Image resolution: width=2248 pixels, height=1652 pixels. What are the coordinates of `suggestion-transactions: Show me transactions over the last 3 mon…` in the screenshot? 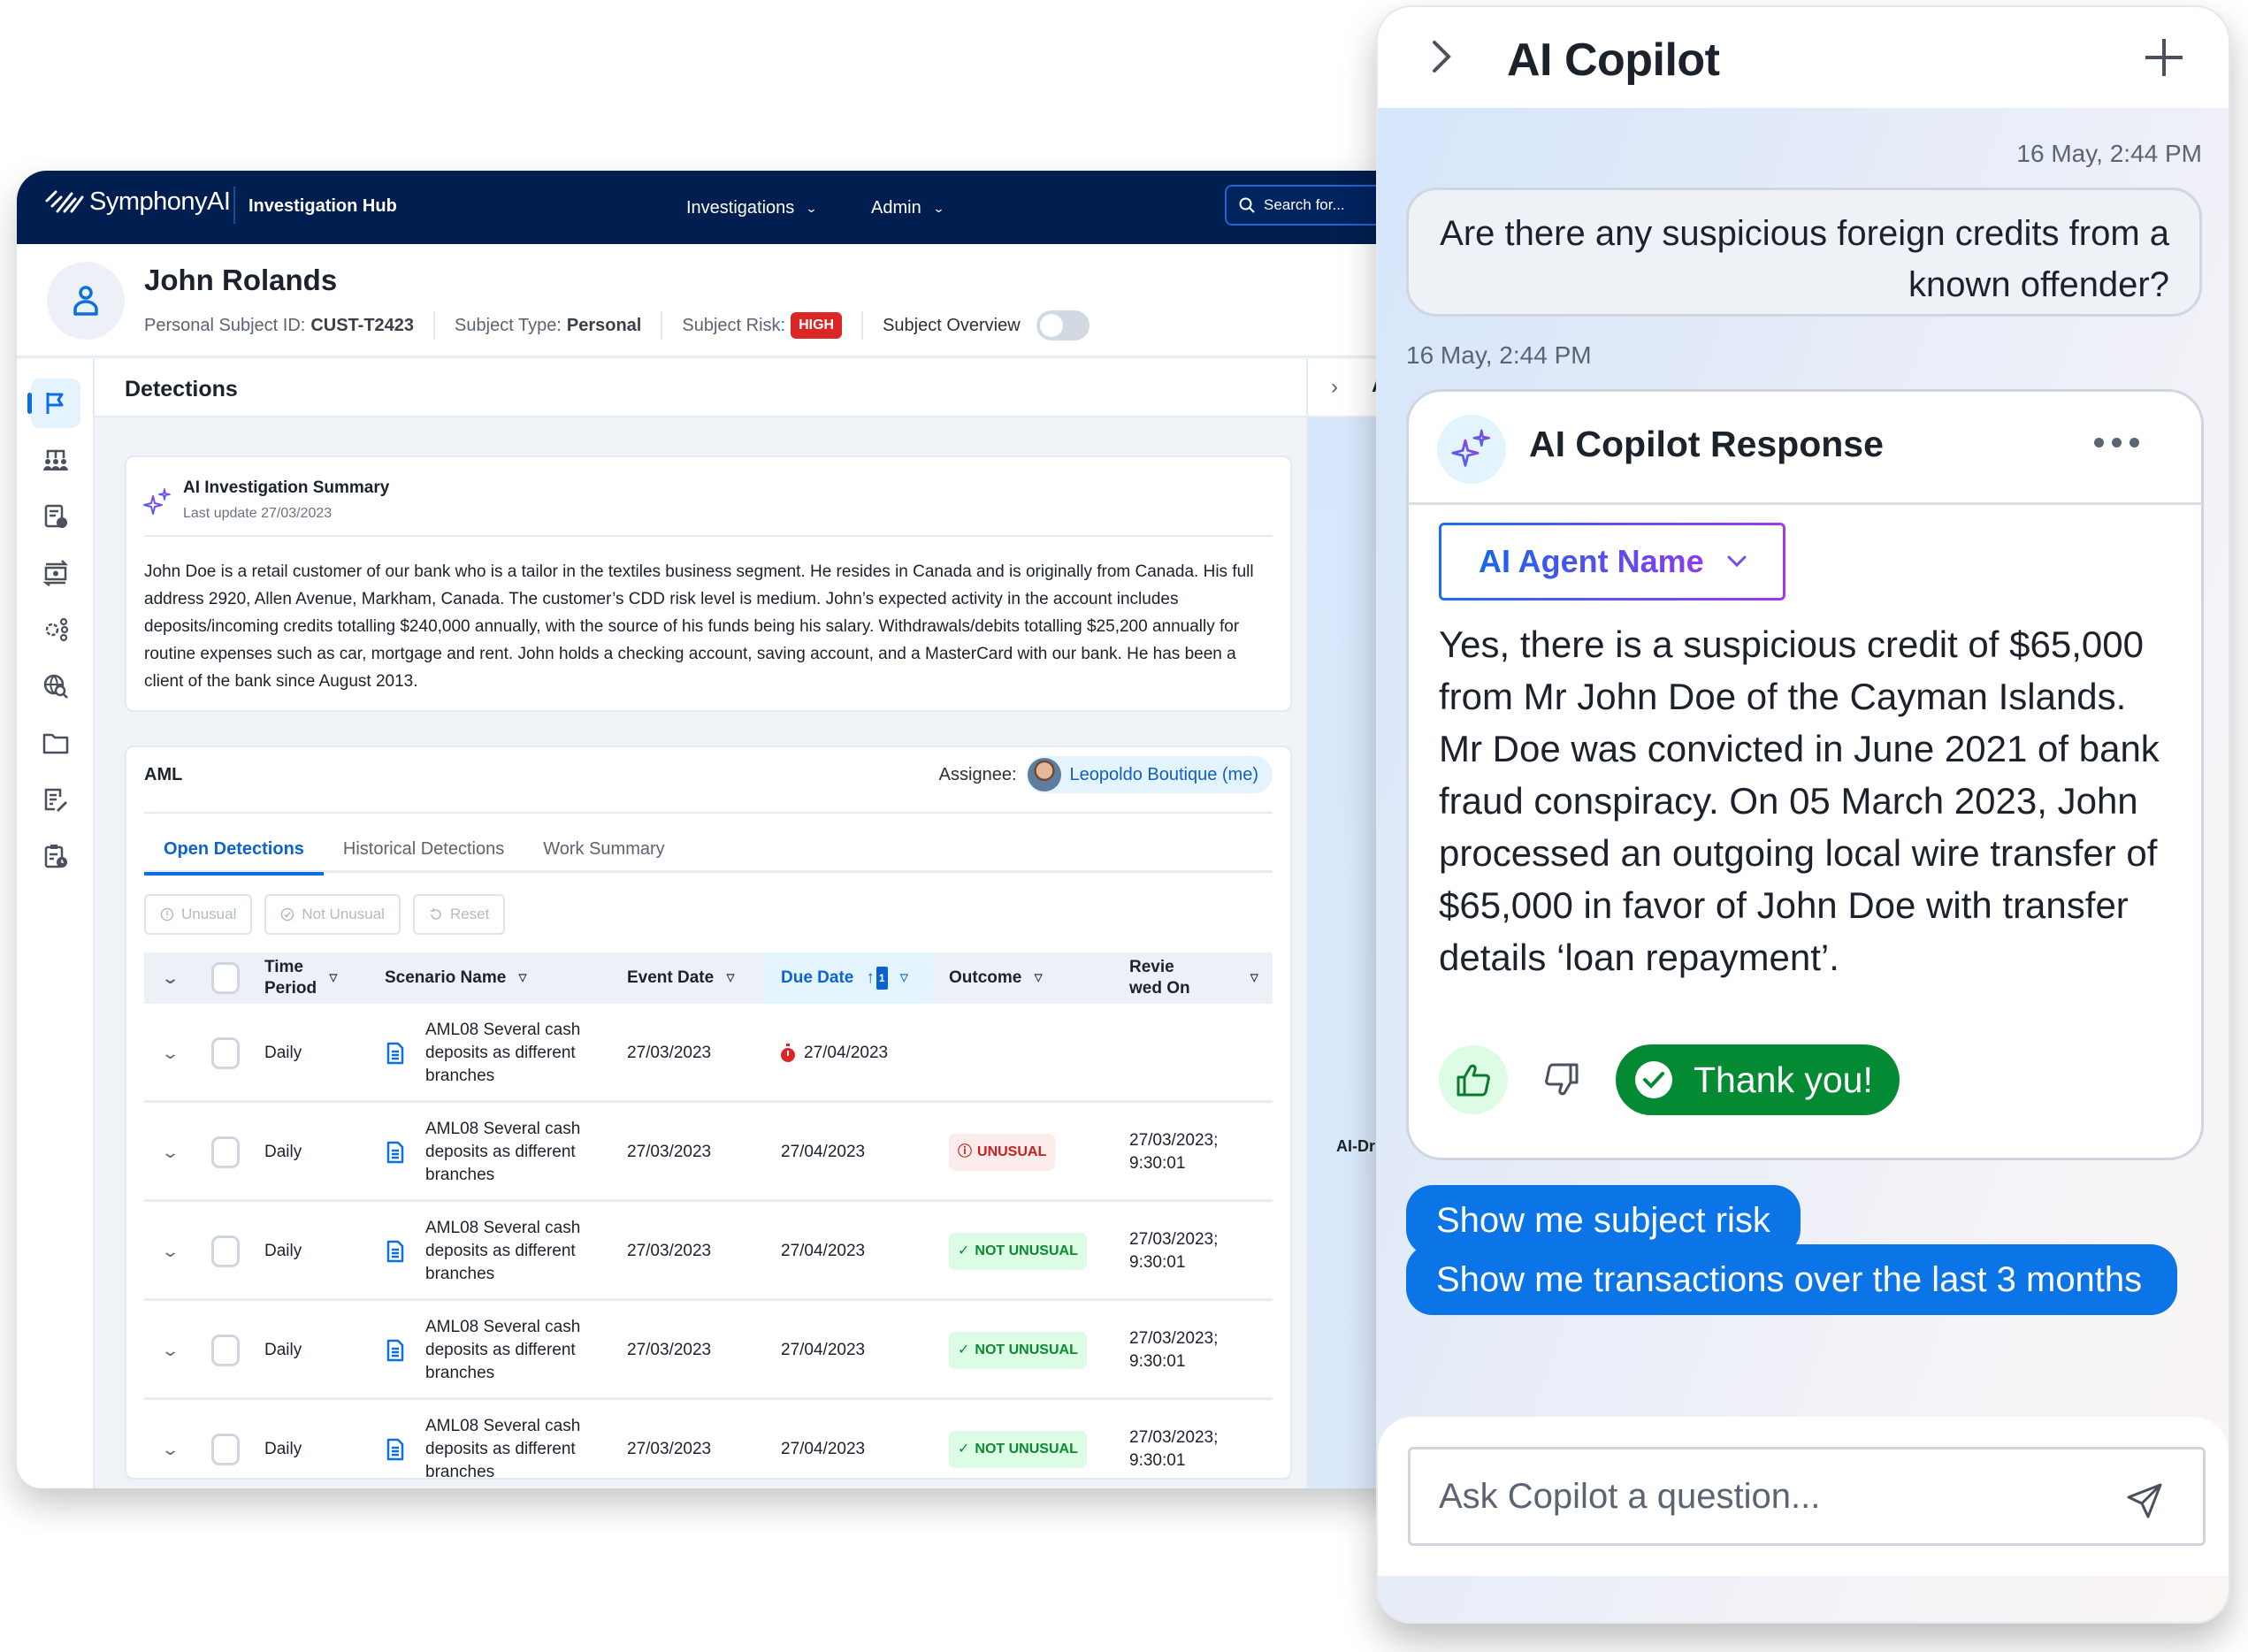 It's located at (1792, 1280).